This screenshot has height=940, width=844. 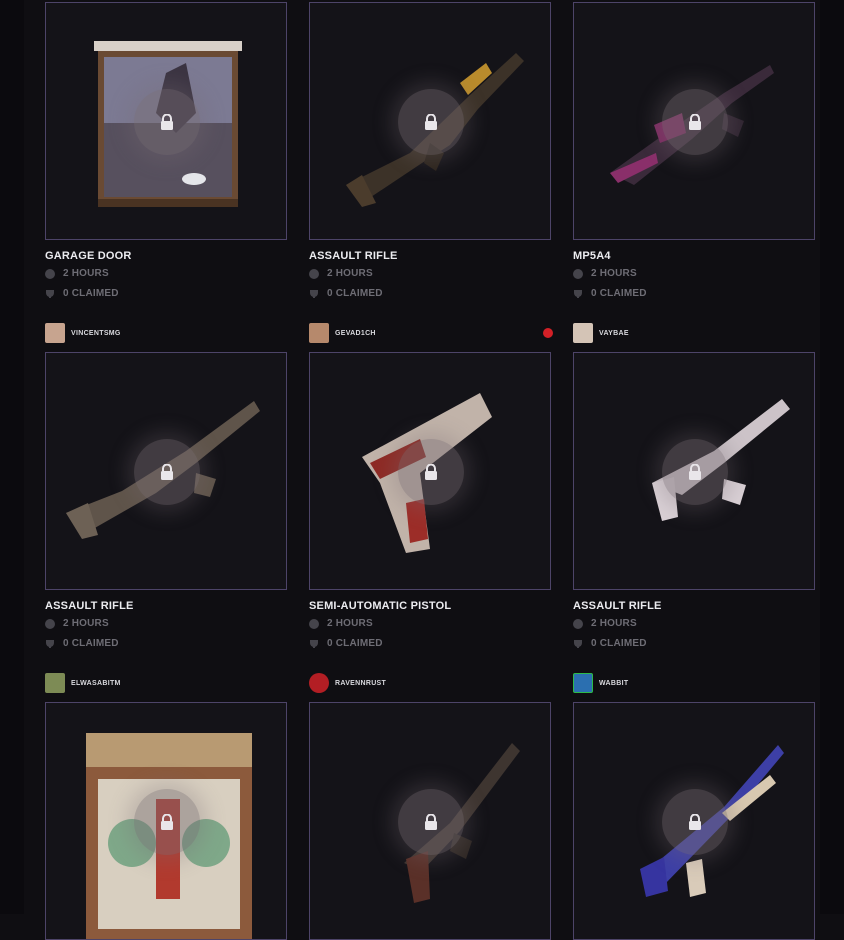 What do you see at coordinates (167, 683) in the screenshot?
I see `creator-row: ELWASABITM` at bounding box center [167, 683].